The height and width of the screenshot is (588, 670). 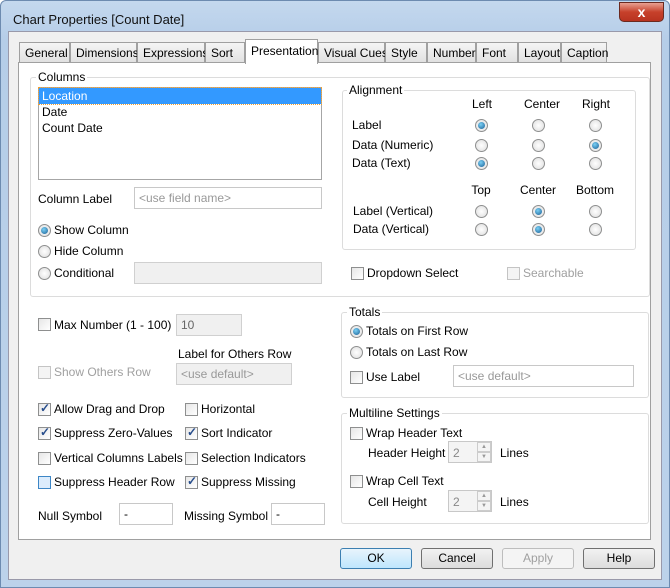 What do you see at coordinates (44, 230) in the screenshot?
I see `show-column-radio` at bounding box center [44, 230].